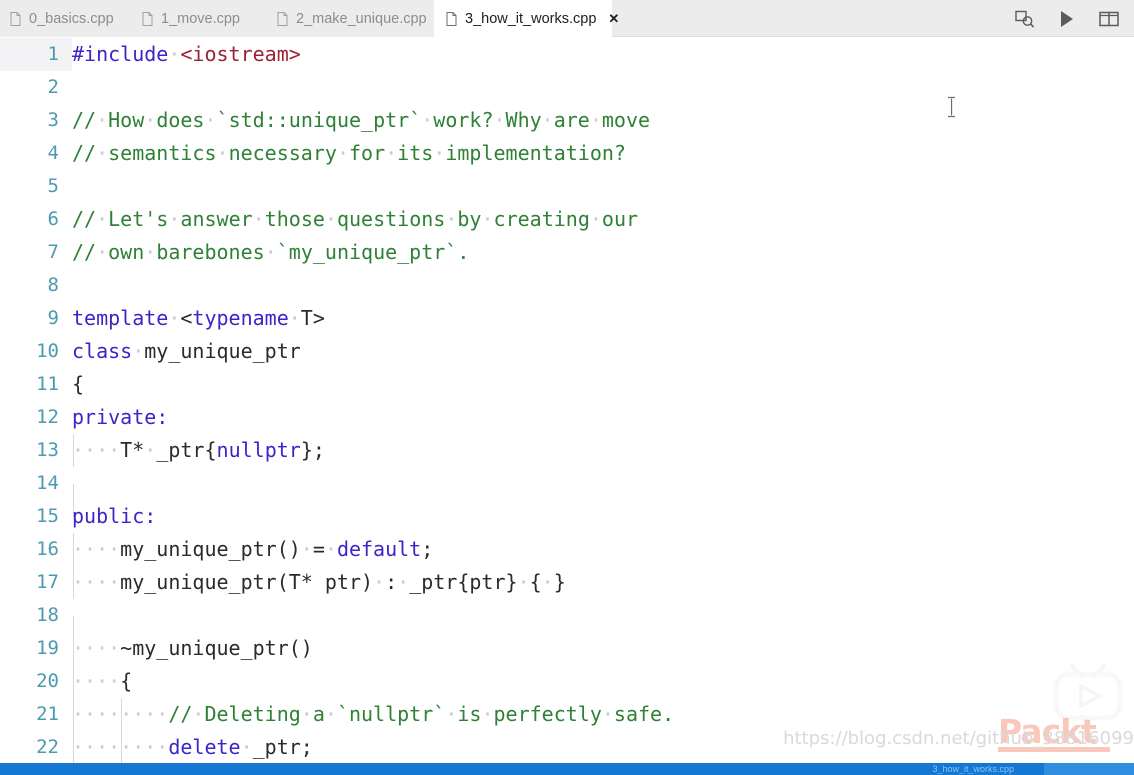  I want to click on code-line: 7 //·own·barebones·`my_unique_ptr`., so click(567, 252).